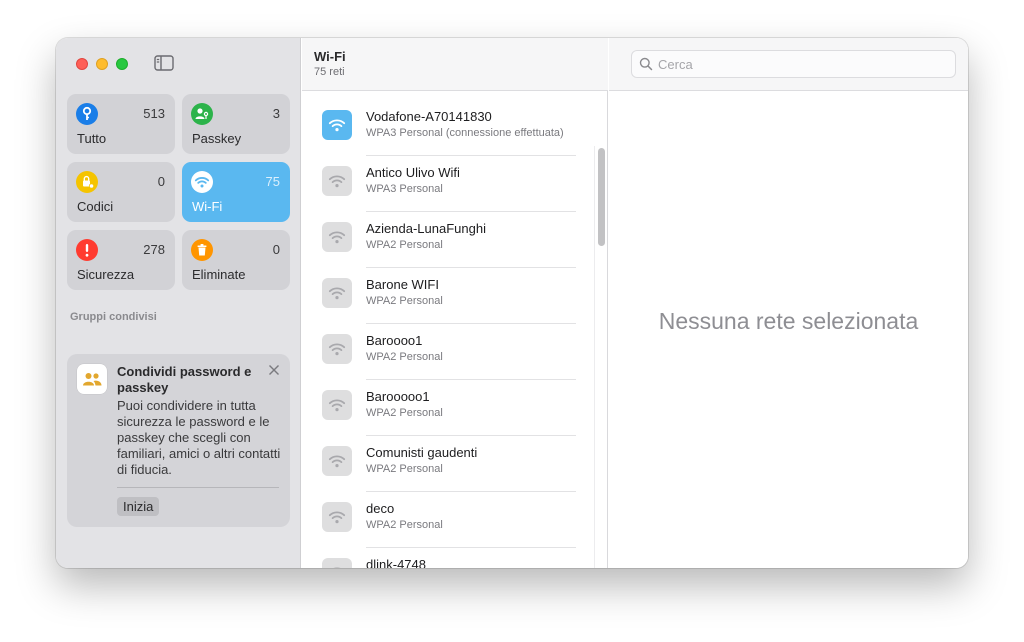  Describe the element at coordinates (121, 192) in the screenshot. I see `category-tile-codici: 0 Codici` at that location.